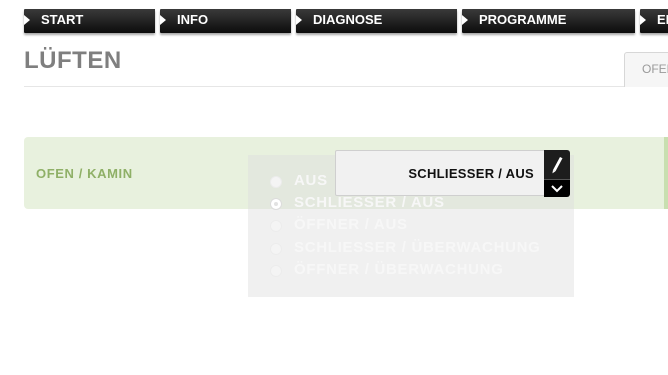 The height and width of the screenshot is (375, 668). Describe the element at coordinates (348, 19) in the screenshot. I see `nav-item-label: DIAGNOSE` at that location.